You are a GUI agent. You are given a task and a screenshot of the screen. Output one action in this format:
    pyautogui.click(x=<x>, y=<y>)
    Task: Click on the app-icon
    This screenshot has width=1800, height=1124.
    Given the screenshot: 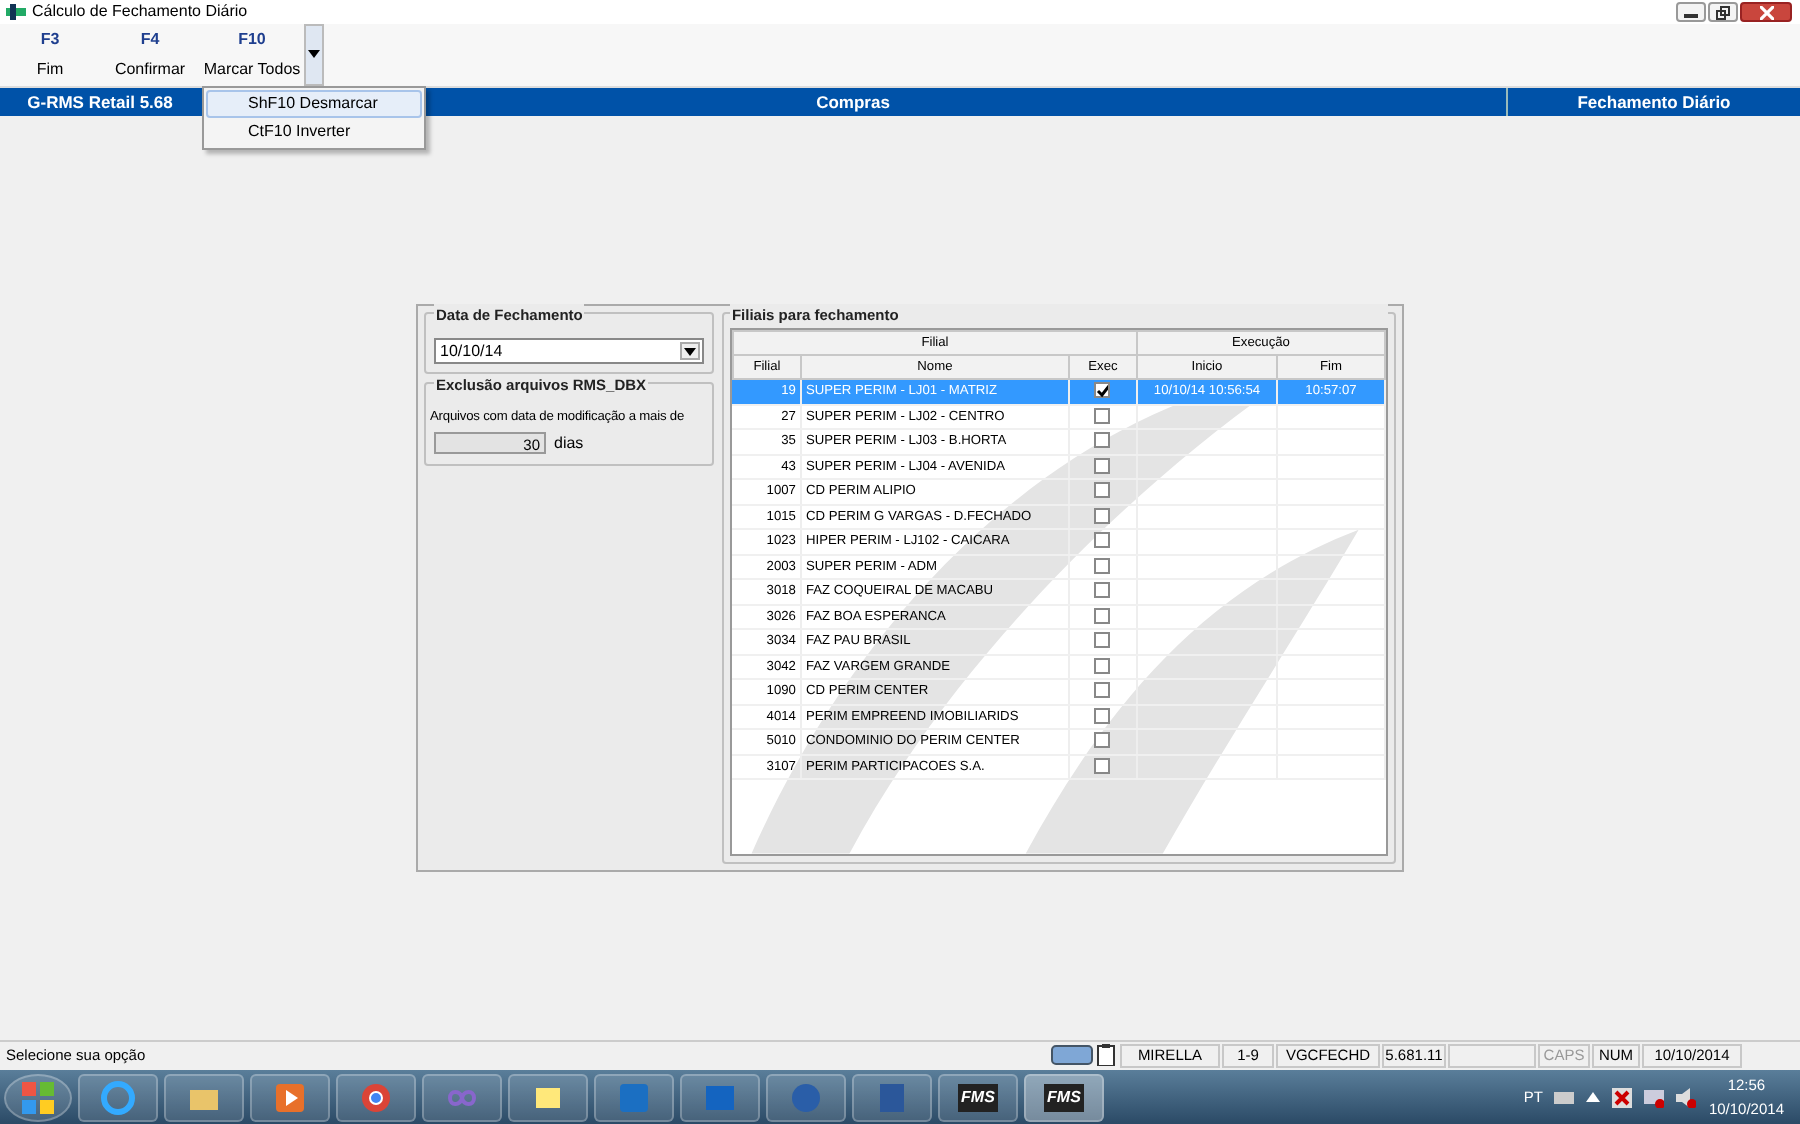 What is the action you would take?
    pyautogui.click(x=16, y=12)
    